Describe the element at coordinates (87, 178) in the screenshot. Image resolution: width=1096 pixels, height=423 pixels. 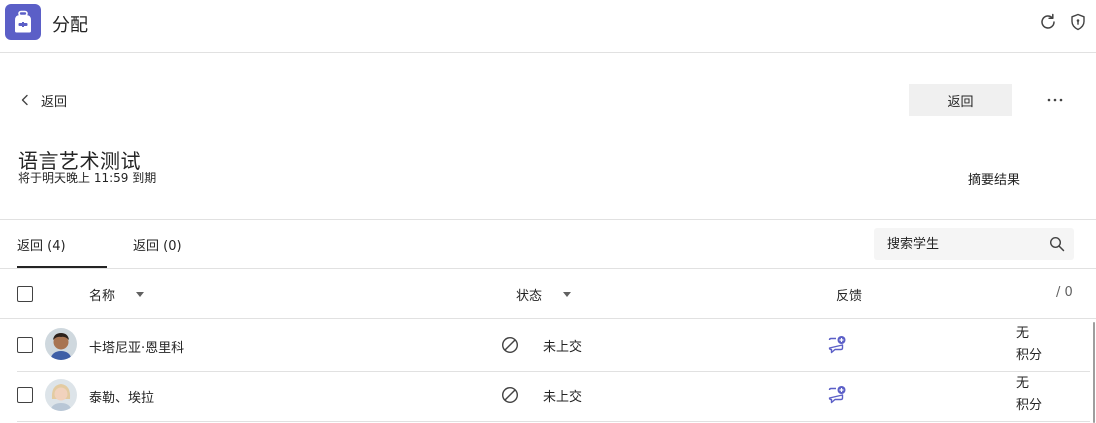
I see `due-date-text: 将于明天晚上 11:59 到期` at that location.